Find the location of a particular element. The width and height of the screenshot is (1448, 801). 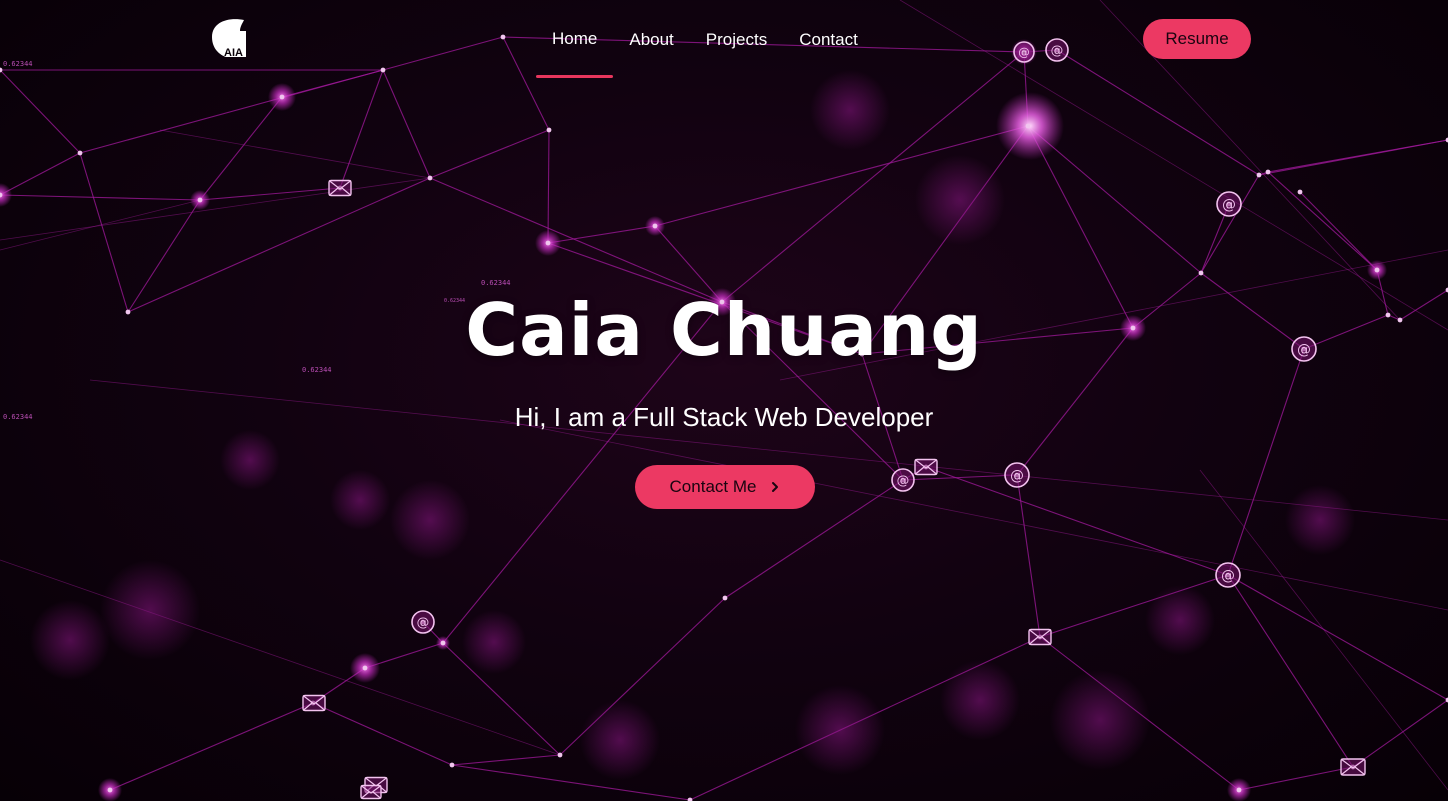

nav-projects: Projects is located at coordinates (736, 48).